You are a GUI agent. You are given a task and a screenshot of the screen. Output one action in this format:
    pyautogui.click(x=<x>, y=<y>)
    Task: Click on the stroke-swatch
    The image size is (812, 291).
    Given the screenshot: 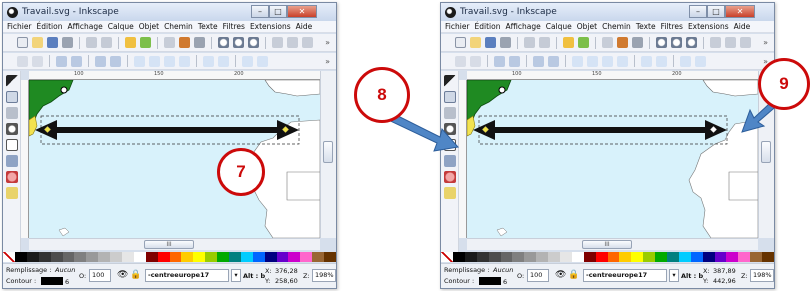 What is the action you would take?
    pyautogui.click(x=52, y=281)
    